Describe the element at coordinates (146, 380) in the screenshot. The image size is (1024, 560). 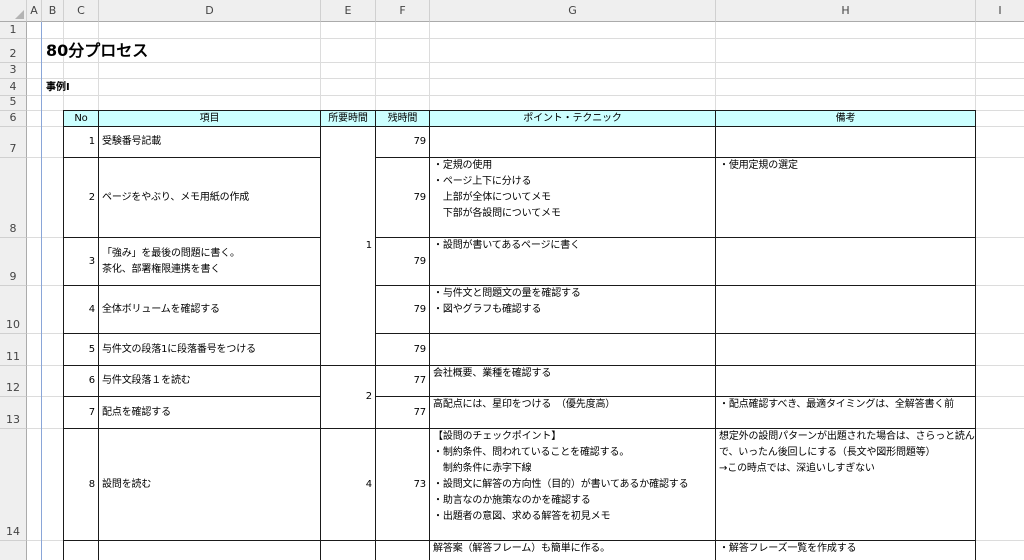
I see `item-line: 与件文段落１を読む` at that location.